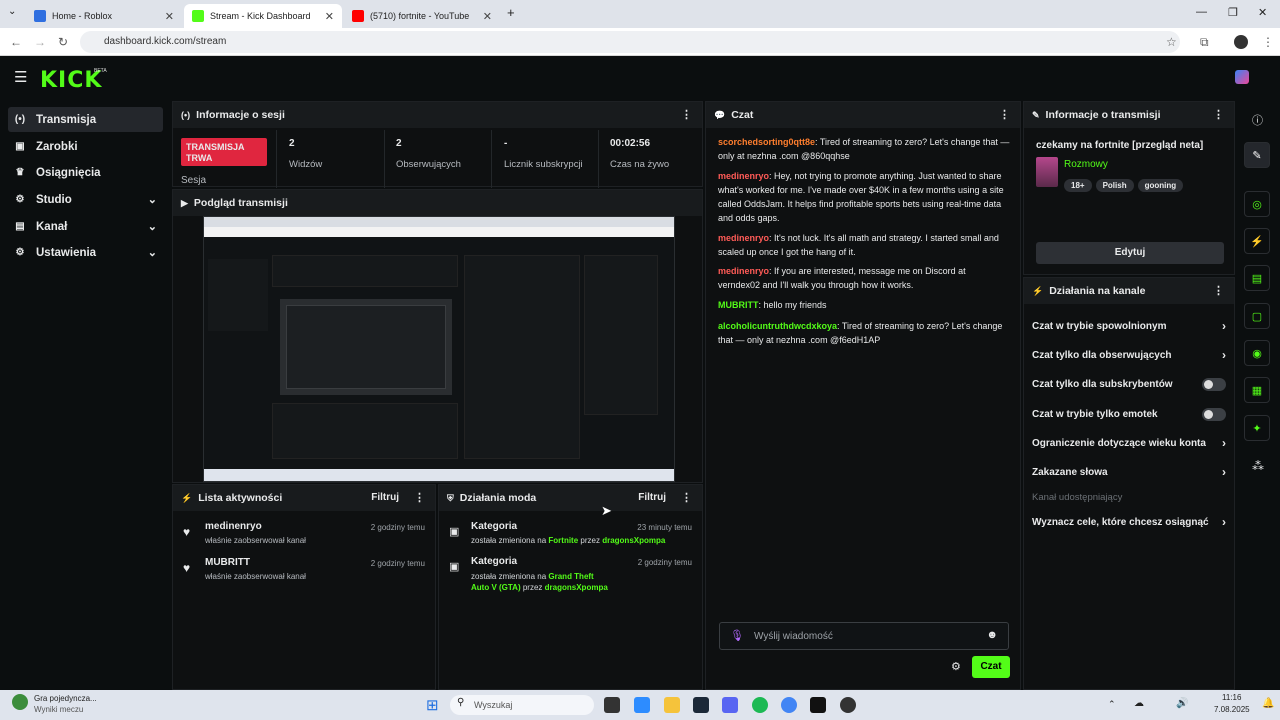 This screenshot has height=720, width=1280. Describe the element at coordinates (1224, 355) in the screenshot. I see `chevron-right-icon: ›` at that location.